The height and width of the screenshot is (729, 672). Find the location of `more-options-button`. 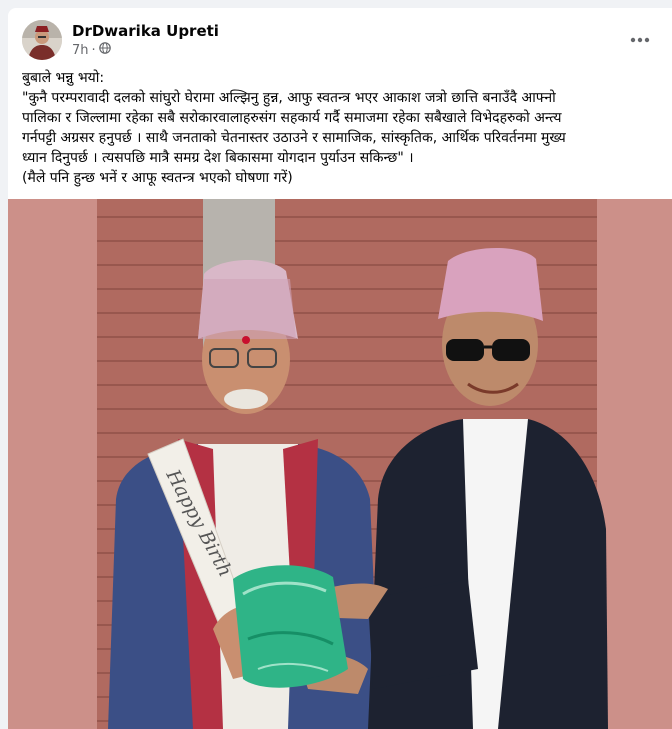

more-options-button is located at coordinates (640, 40).